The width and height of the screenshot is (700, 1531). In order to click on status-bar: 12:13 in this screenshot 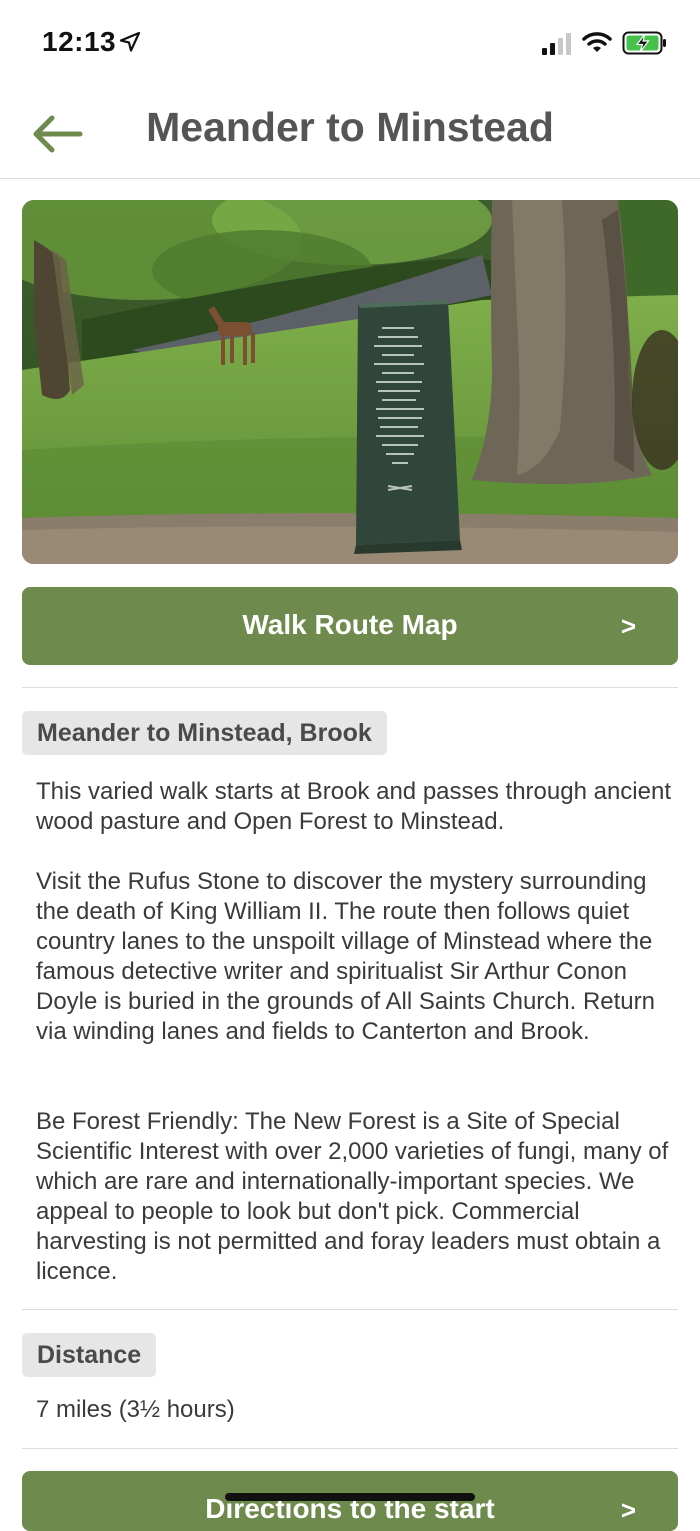, I will do `click(350, 45)`.